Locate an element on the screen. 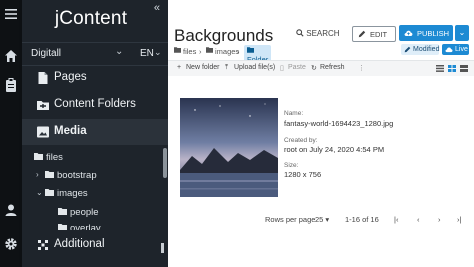 Image resolution: width=474 pixels, height=267 pixels. image-icon is located at coordinates (43, 132).